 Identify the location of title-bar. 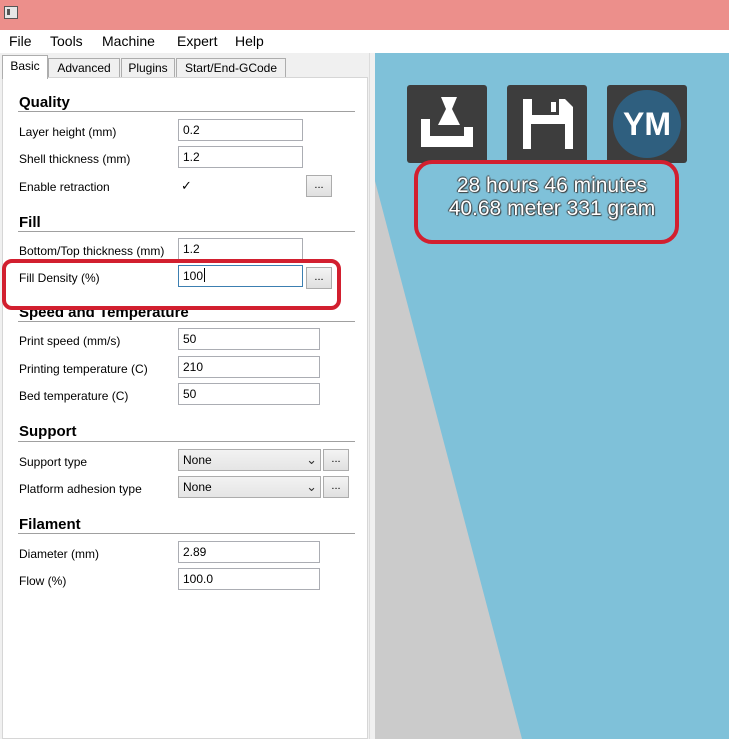
(364, 15).